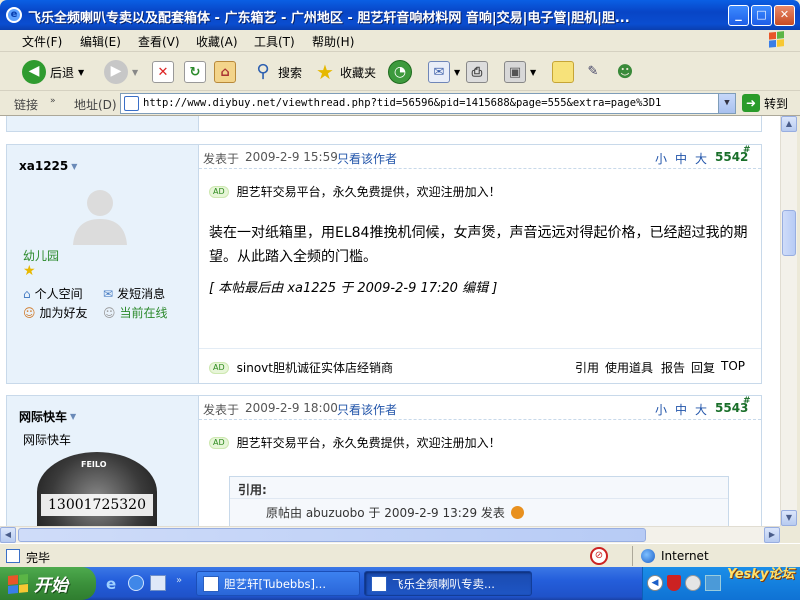 This screenshot has height=600, width=800. I want to click on profile-link: ⌂ 个人空间, so click(53, 293).